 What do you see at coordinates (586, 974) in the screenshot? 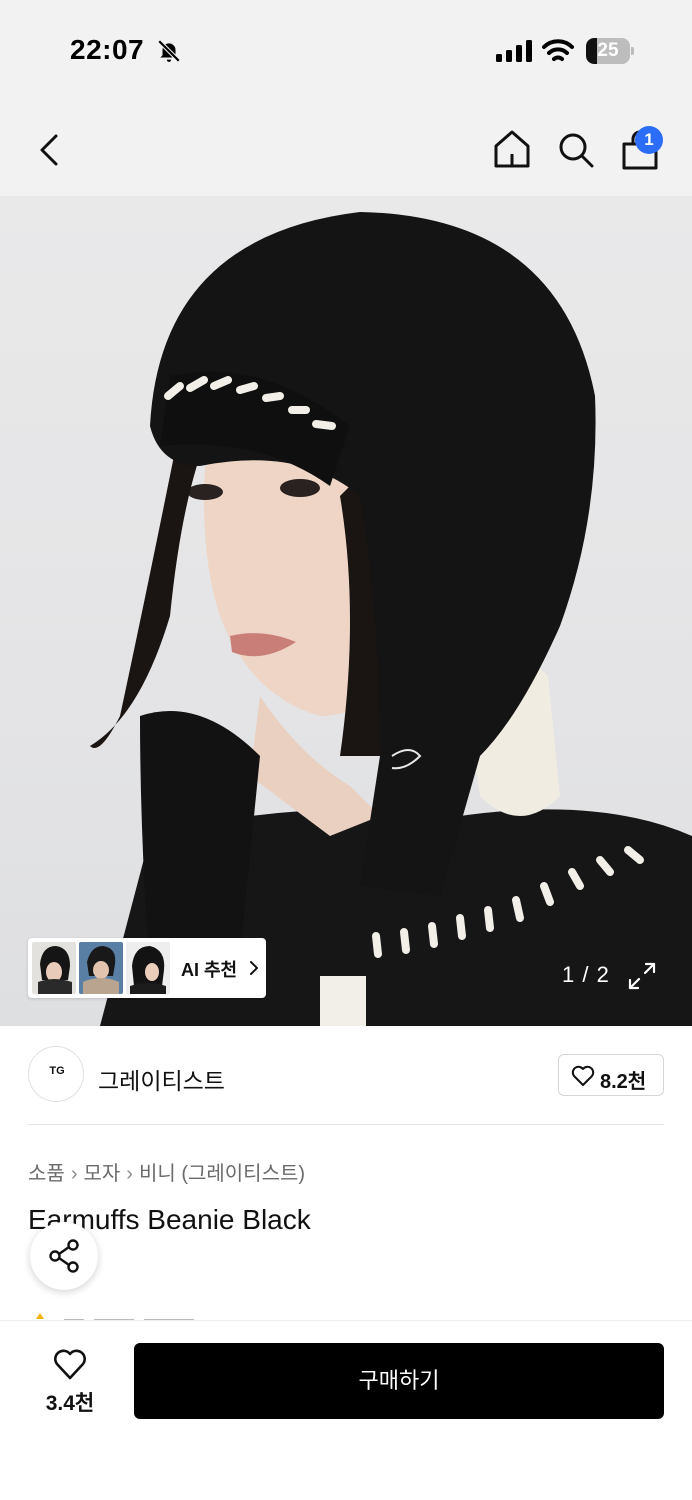
I see `image-page-indicator: 1 / 2` at bounding box center [586, 974].